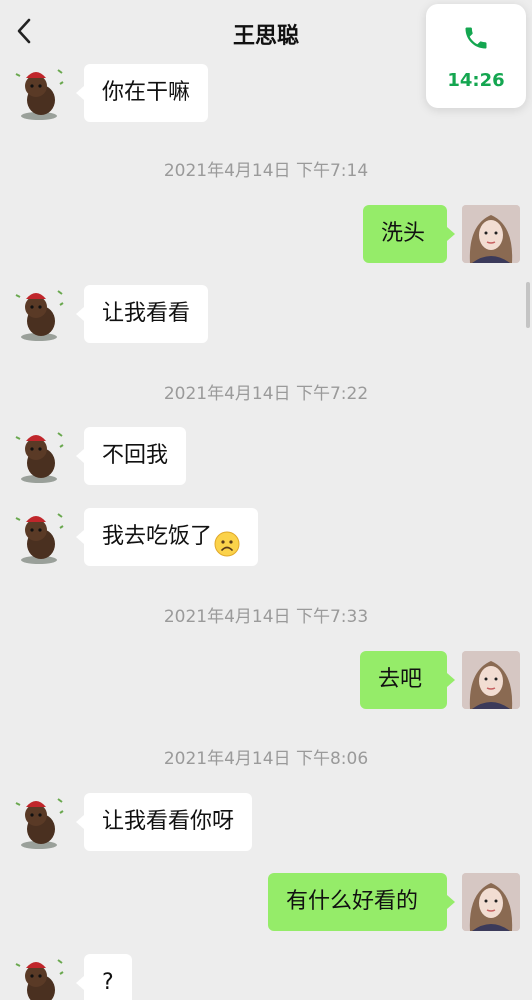  I want to click on timestamp: 2021年4月14日 下午7:14, so click(266, 171).